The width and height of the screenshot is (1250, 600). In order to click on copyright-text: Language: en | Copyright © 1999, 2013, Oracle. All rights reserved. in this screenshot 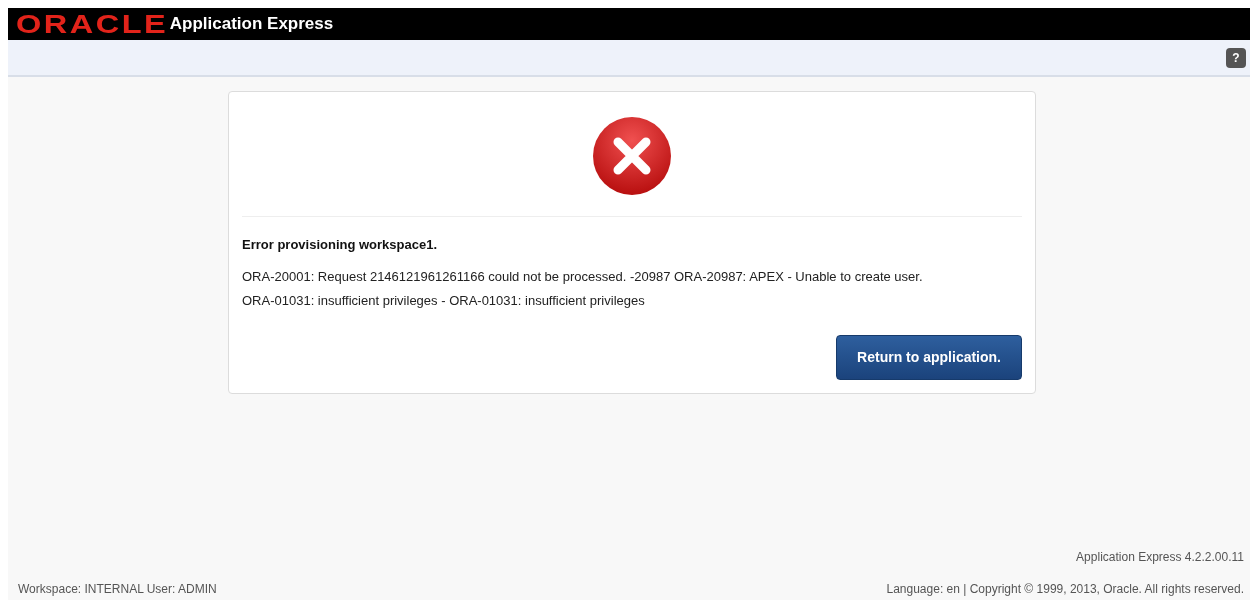, I will do `click(1065, 589)`.